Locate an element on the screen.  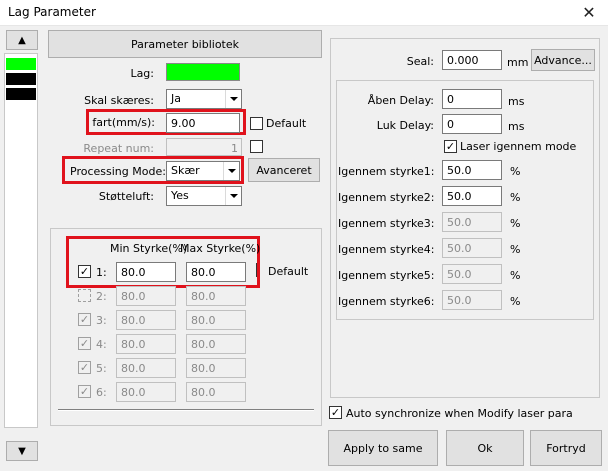
laser-through-checkbox: ✓ is located at coordinates (450, 146).